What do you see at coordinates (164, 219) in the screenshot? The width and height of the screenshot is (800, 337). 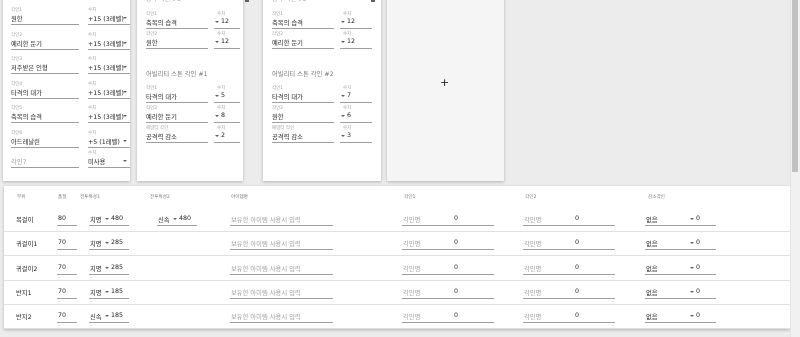 I see `stat2-select: 신속` at bounding box center [164, 219].